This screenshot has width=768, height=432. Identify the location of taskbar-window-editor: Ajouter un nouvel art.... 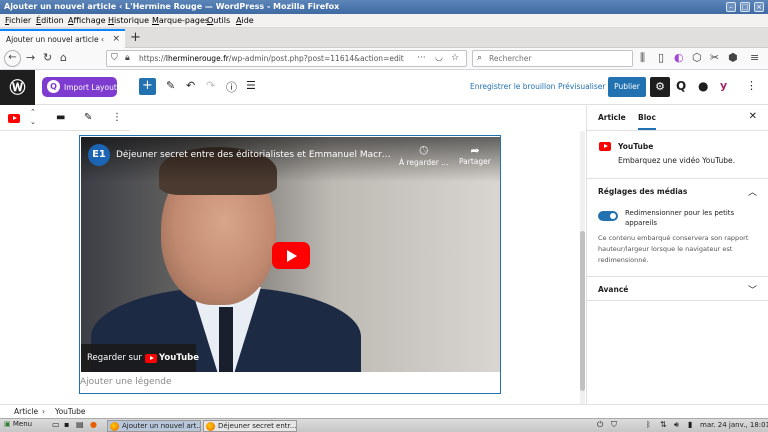
(154, 426).